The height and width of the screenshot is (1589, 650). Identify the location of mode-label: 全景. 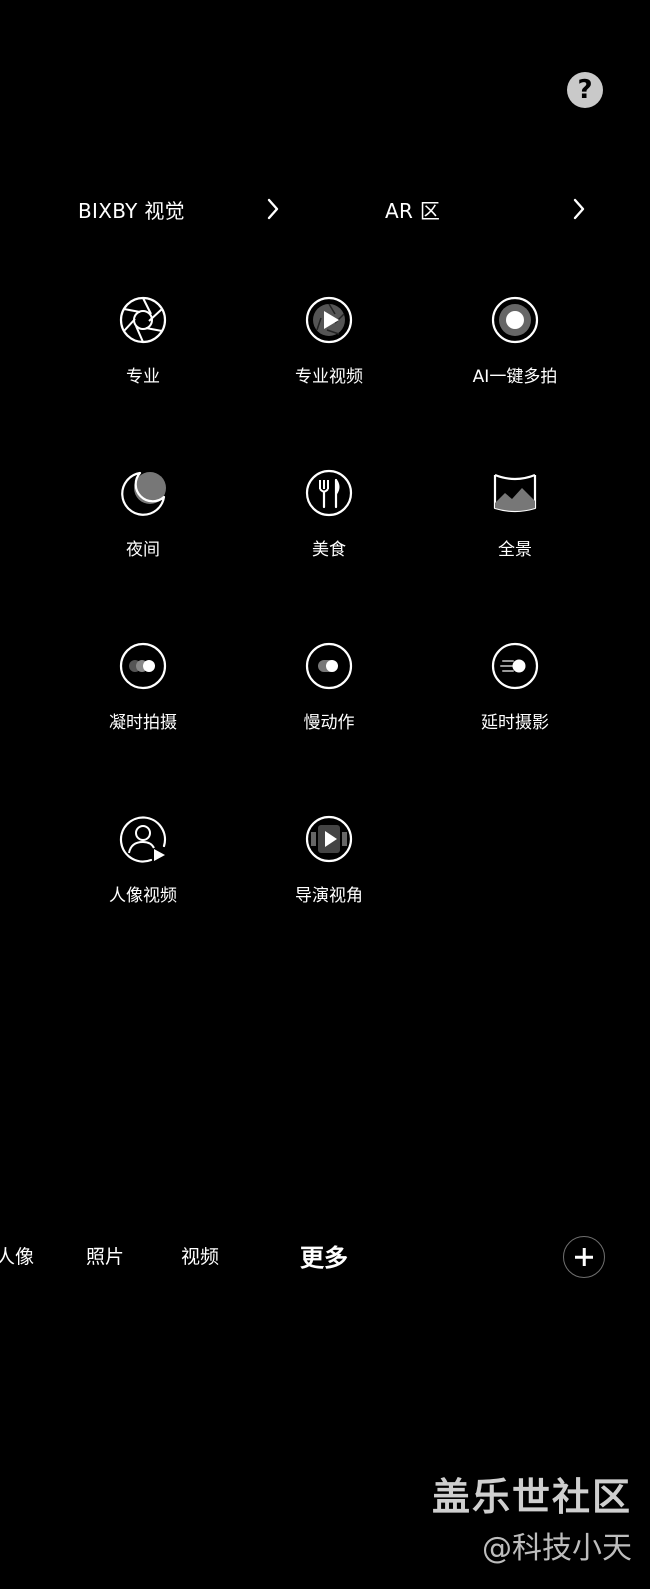
(515, 550).